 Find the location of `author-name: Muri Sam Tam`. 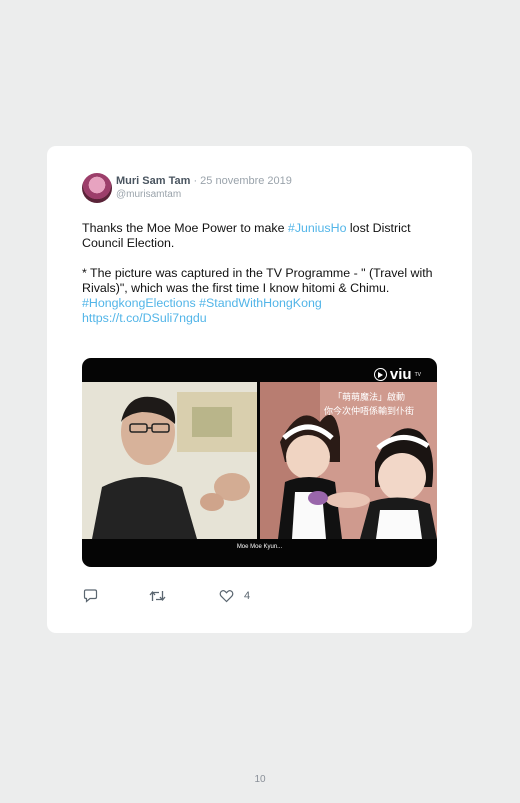

author-name: Muri Sam Tam is located at coordinates (153, 181).